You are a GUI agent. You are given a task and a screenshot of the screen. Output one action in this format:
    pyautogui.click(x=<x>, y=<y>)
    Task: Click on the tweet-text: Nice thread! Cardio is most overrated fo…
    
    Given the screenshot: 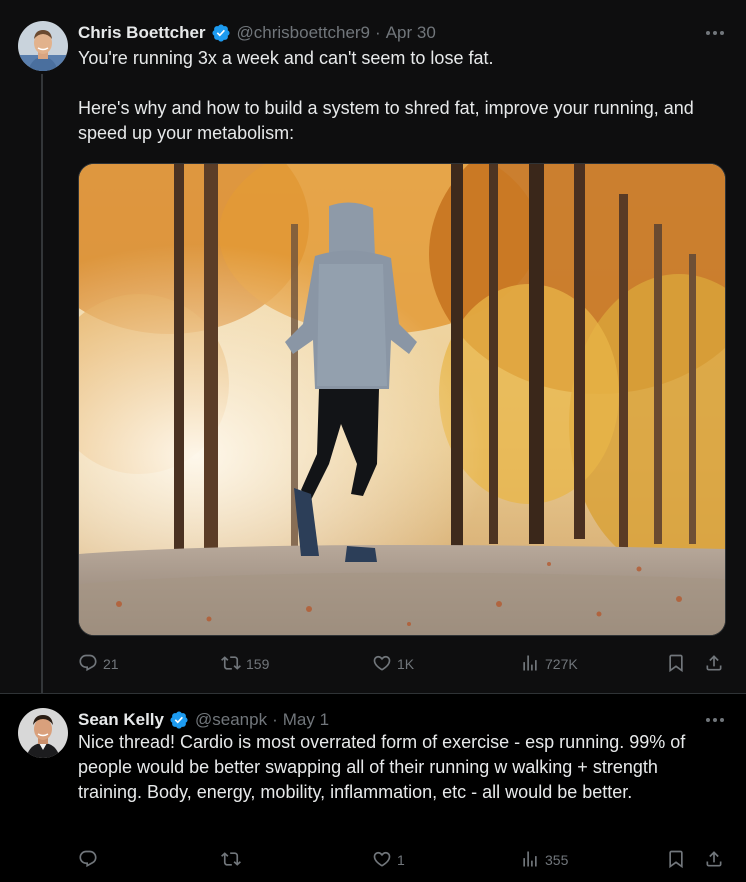 What is the action you would take?
    pyautogui.click(x=384, y=767)
    